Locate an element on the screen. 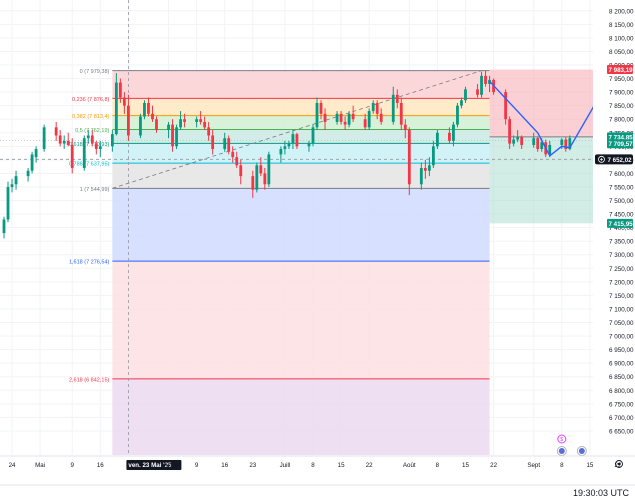  target-price-badge-label: 7 415,95 is located at coordinates (621, 224).